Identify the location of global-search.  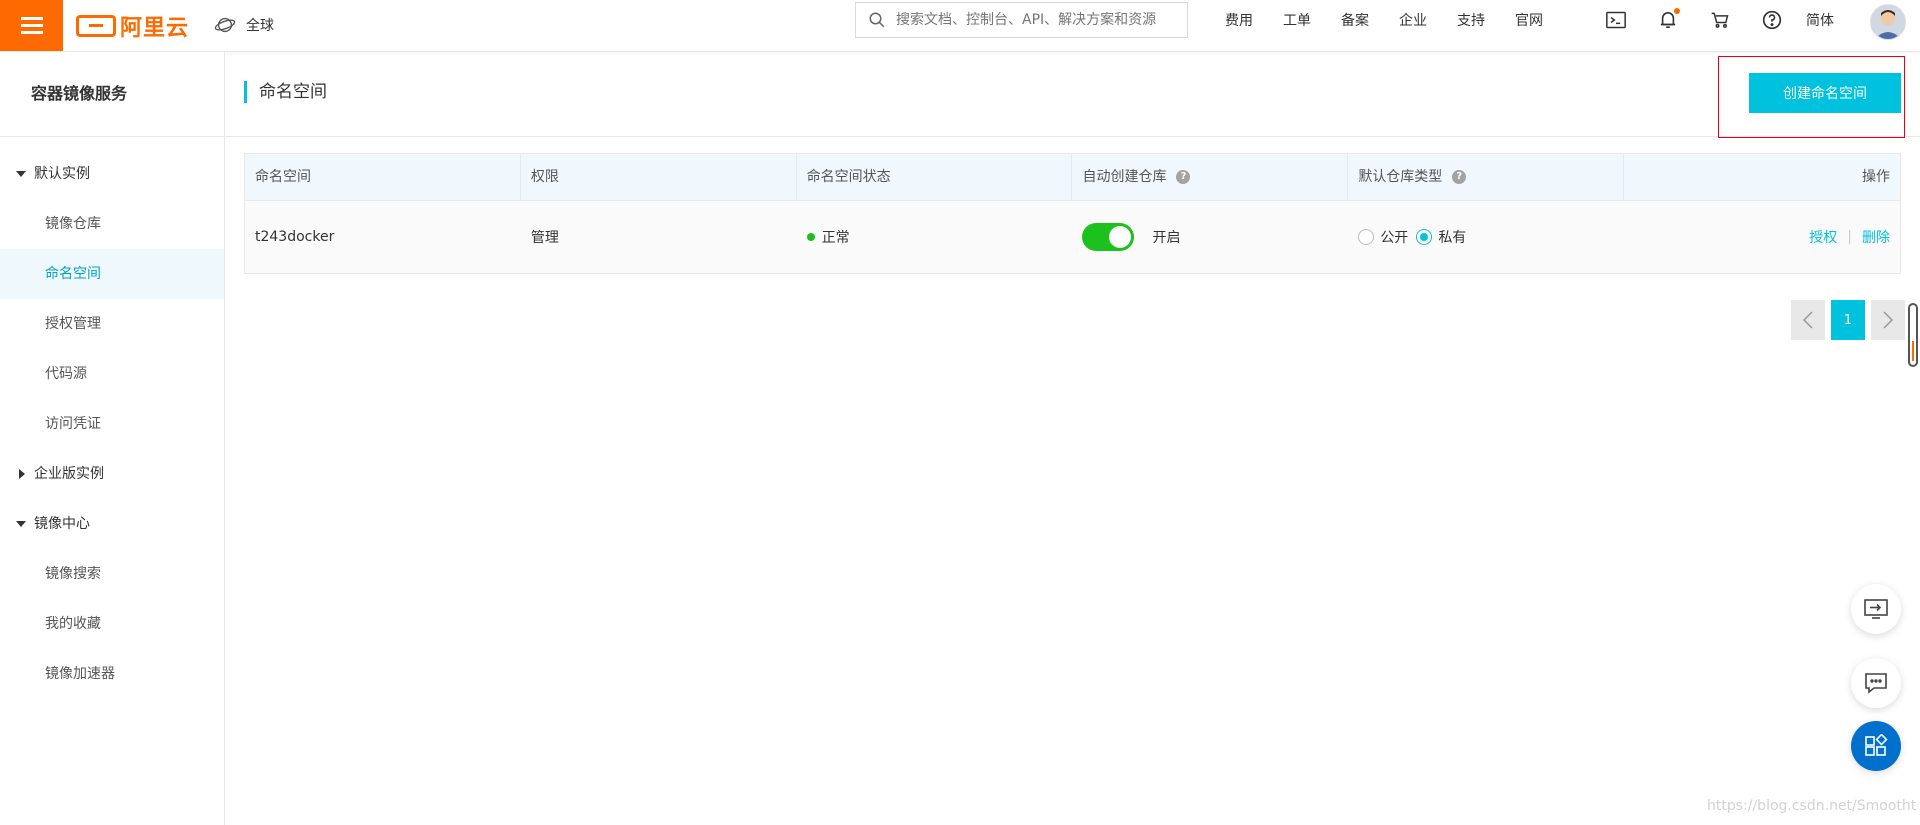
(1021, 20).